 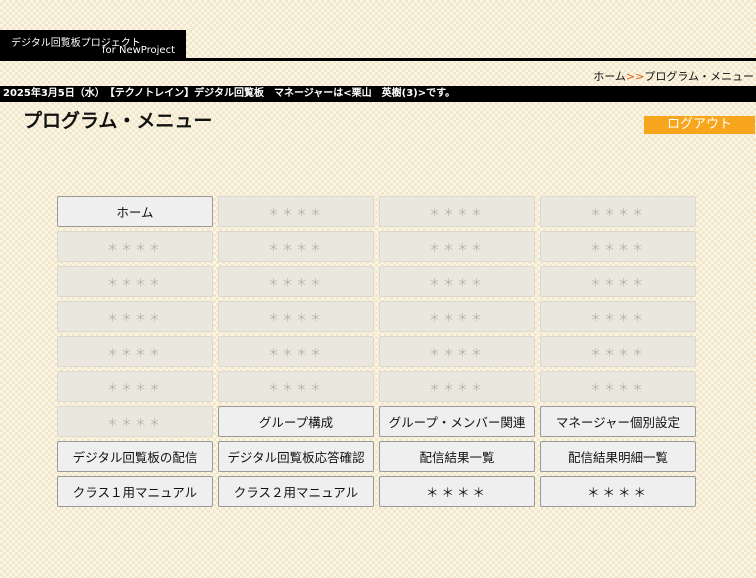 I want to click on project-logo: デジタル回覧板プロジェクト for NewProject, so click(x=93, y=44).